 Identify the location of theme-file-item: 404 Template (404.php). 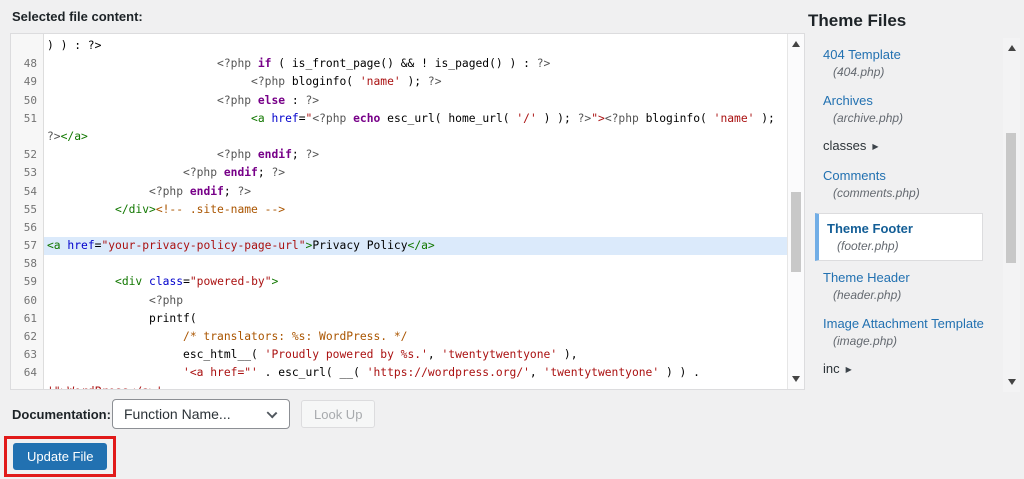
(909, 63).